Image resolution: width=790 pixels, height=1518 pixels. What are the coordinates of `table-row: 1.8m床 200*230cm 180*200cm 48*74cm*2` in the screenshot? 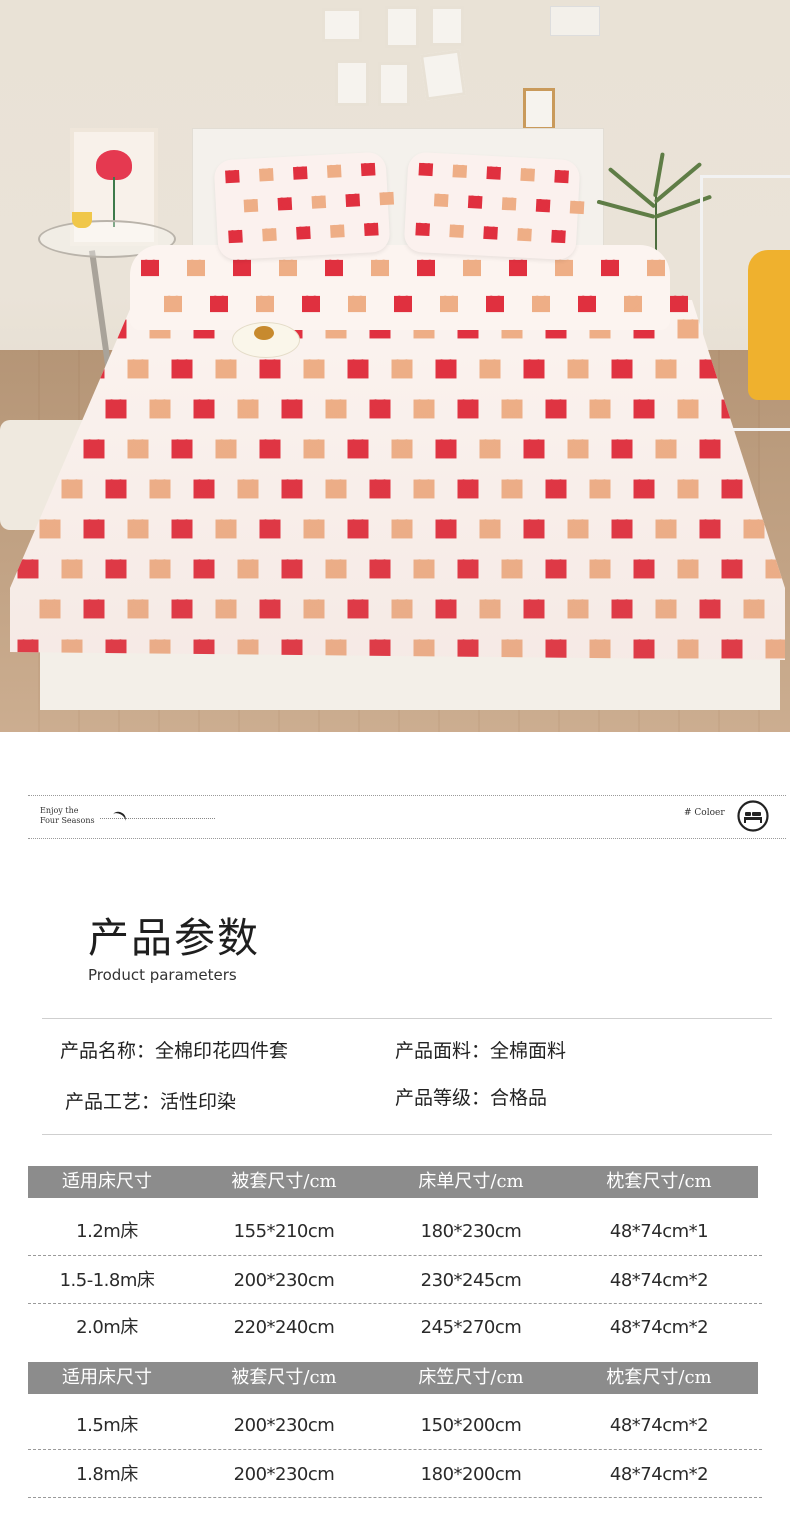 It's located at (392, 1474).